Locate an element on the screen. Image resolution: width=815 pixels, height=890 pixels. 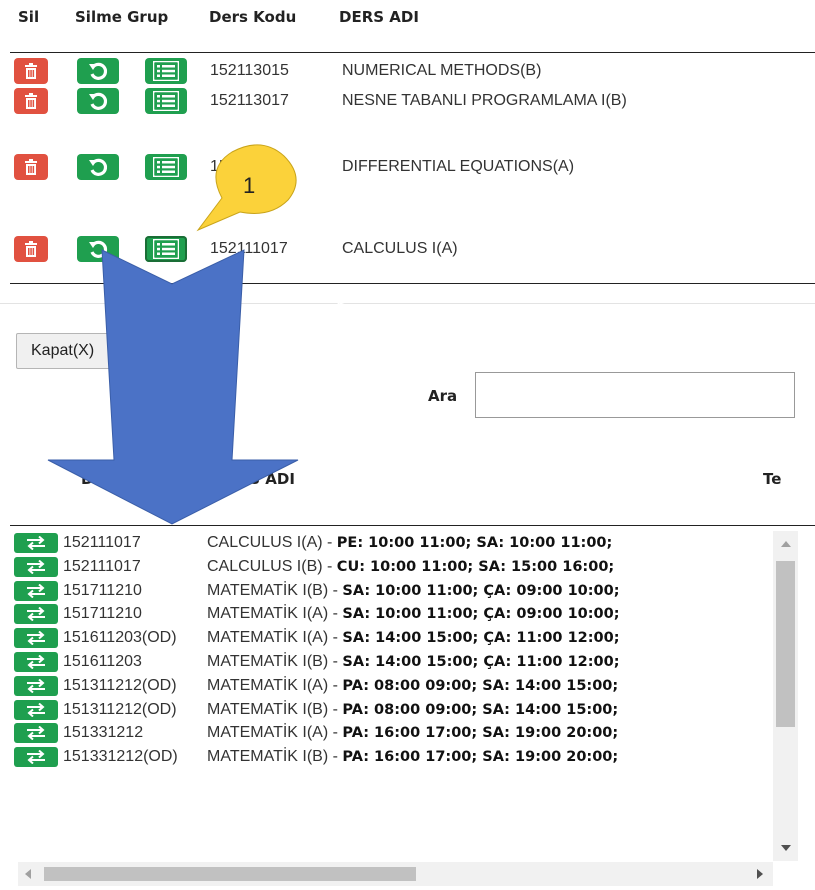
list-course-code: 152111017 is located at coordinates (102, 566).